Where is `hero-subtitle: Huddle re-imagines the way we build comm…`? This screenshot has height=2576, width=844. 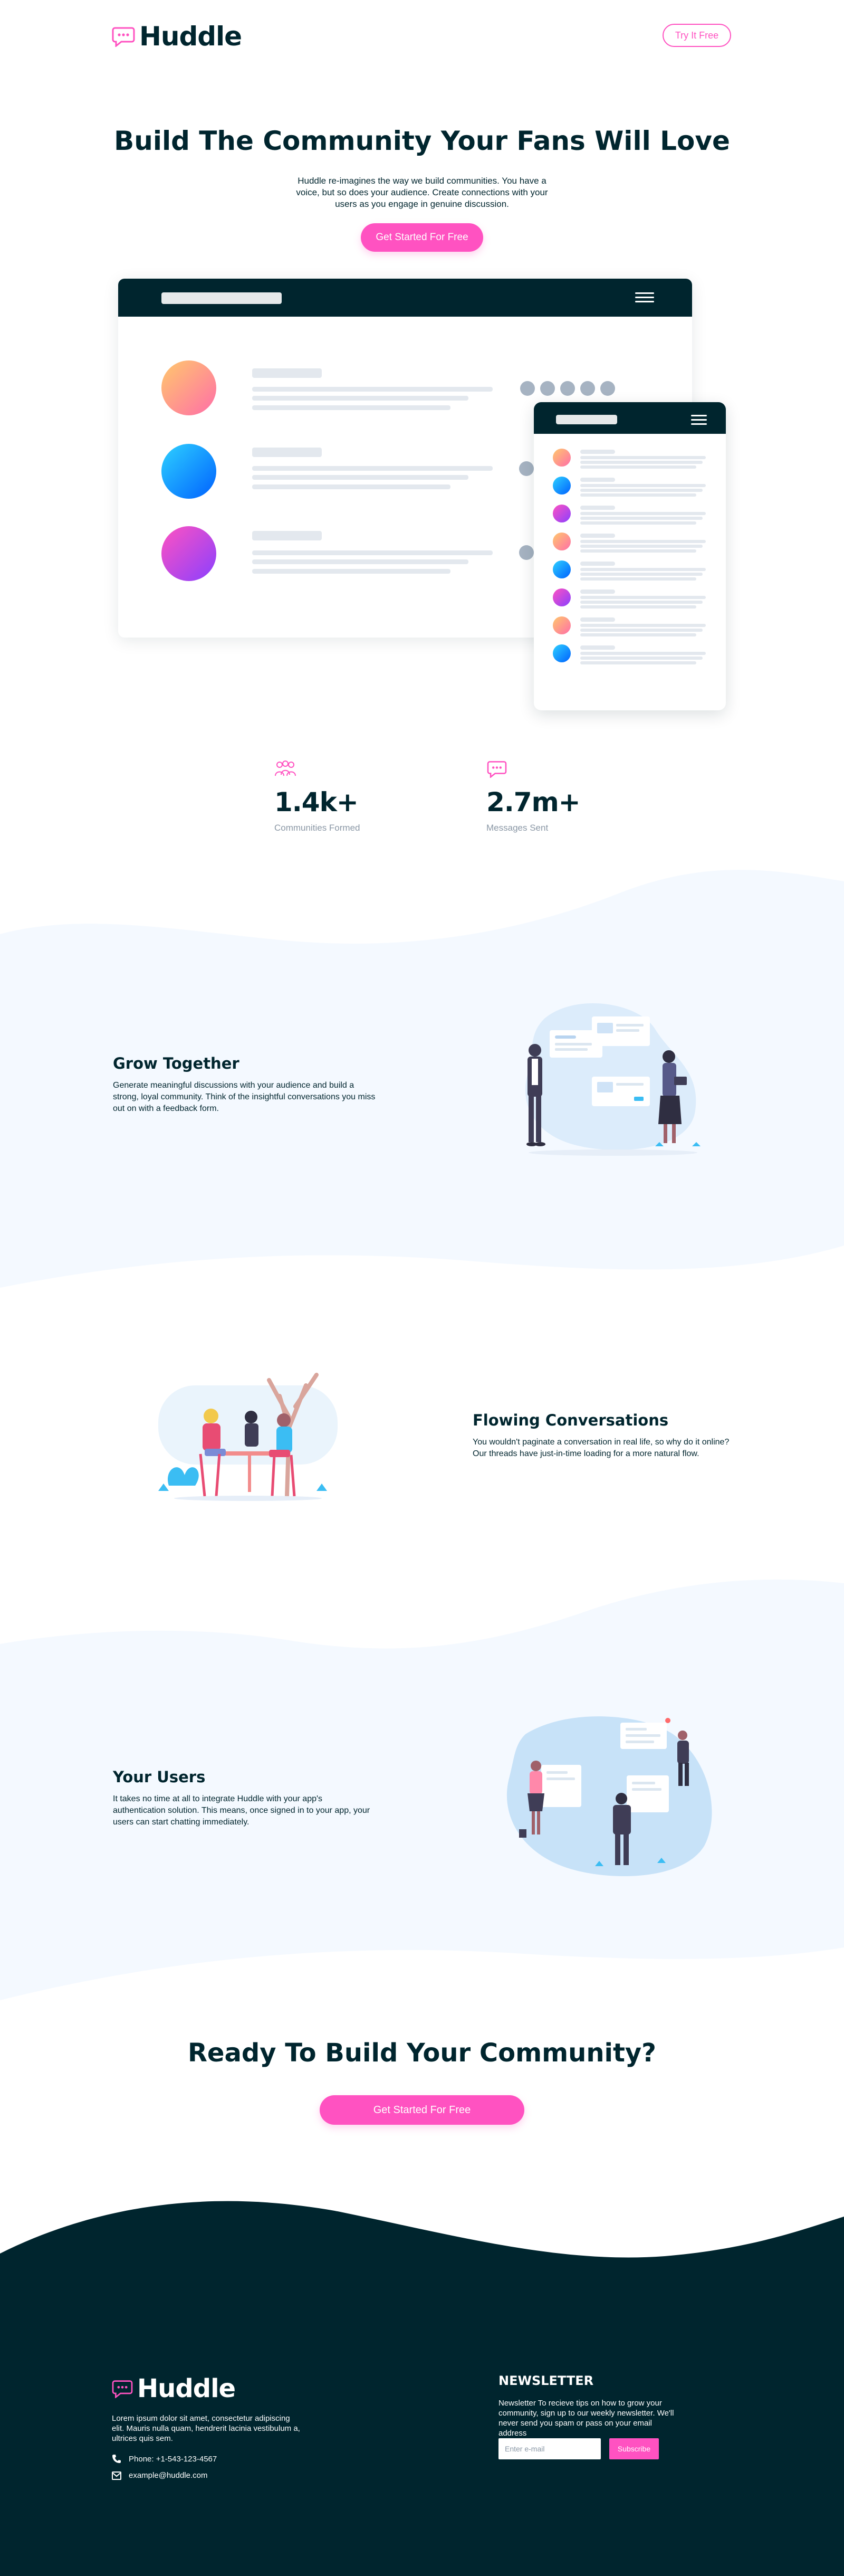
hero-subtitle: Huddle re-imagines the way we build comm… is located at coordinates (422, 192).